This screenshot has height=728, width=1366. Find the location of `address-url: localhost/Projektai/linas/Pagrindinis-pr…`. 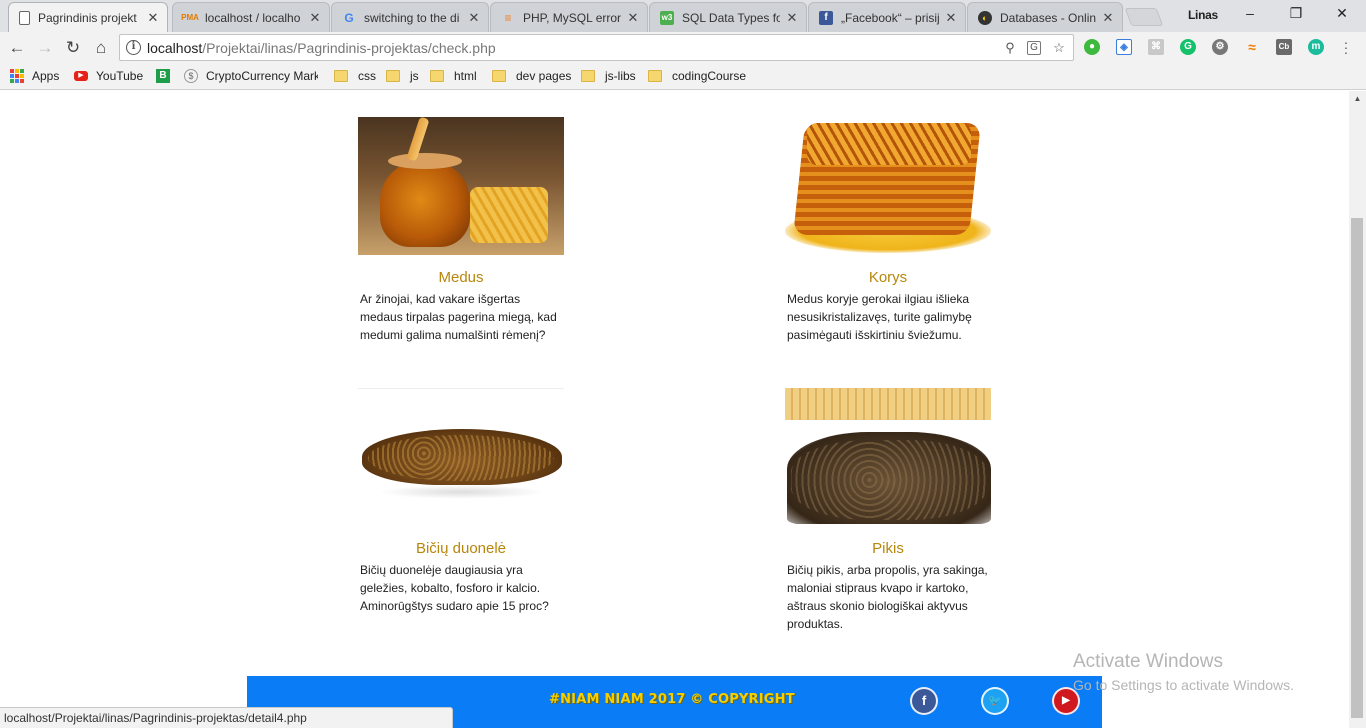

address-url: localhost/Projektai/linas/Pagrindinis-pr… is located at coordinates (321, 48).